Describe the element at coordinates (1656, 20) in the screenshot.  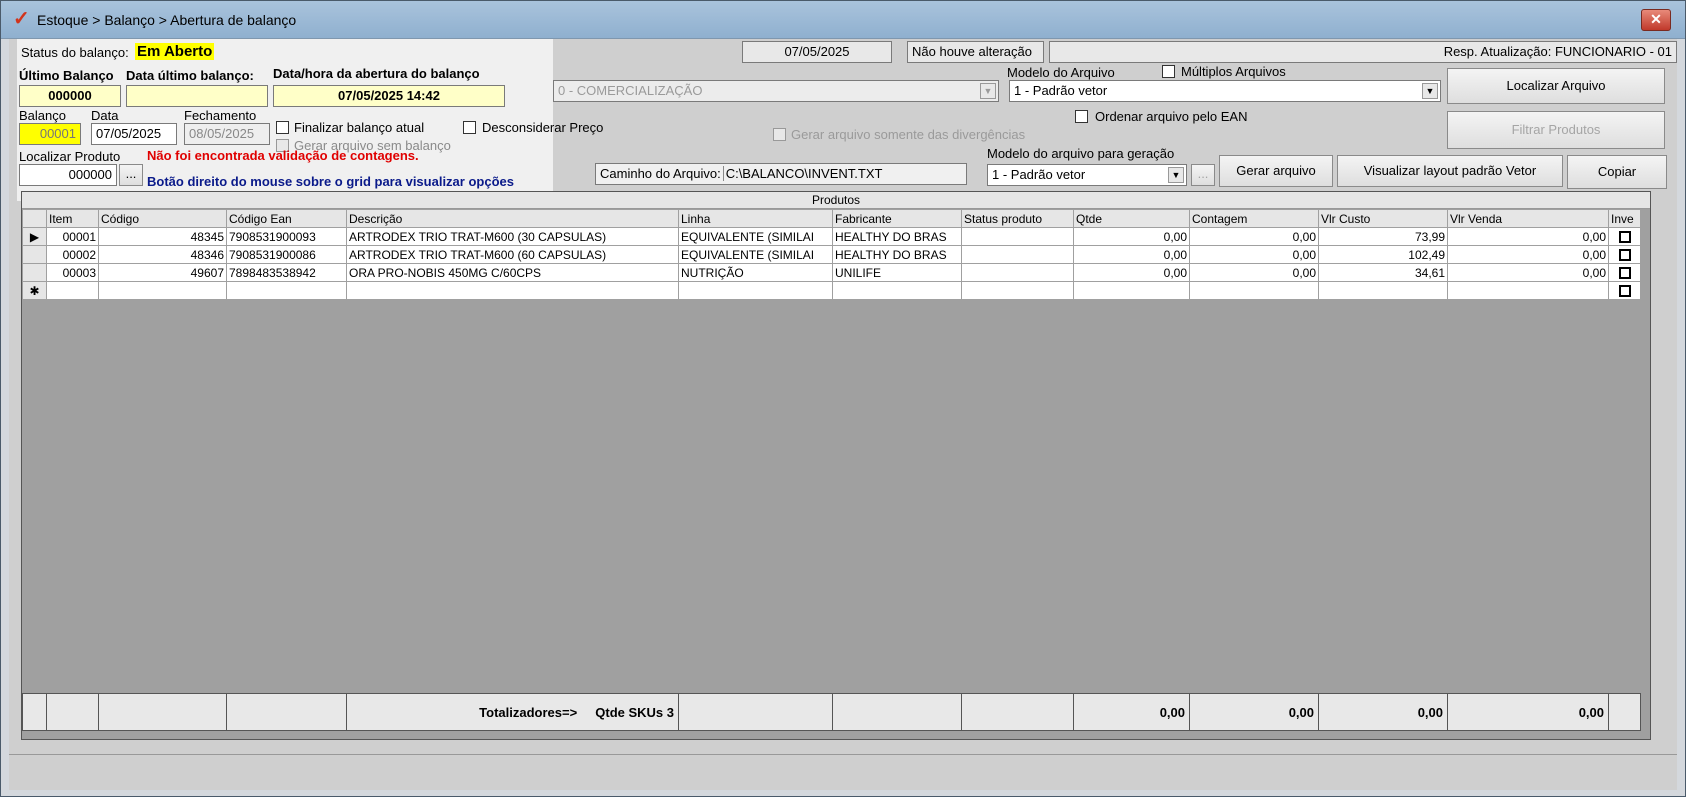
I see `close-button: ✕` at that location.